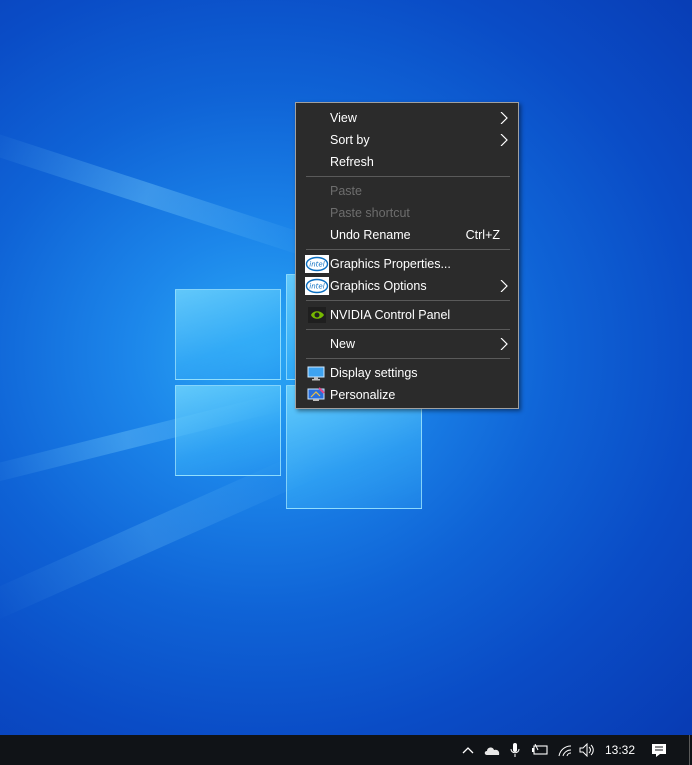 Image resolution: width=692 pixels, height=765 pixels. I want to click on chevron-up-icon, so click(468, 750).